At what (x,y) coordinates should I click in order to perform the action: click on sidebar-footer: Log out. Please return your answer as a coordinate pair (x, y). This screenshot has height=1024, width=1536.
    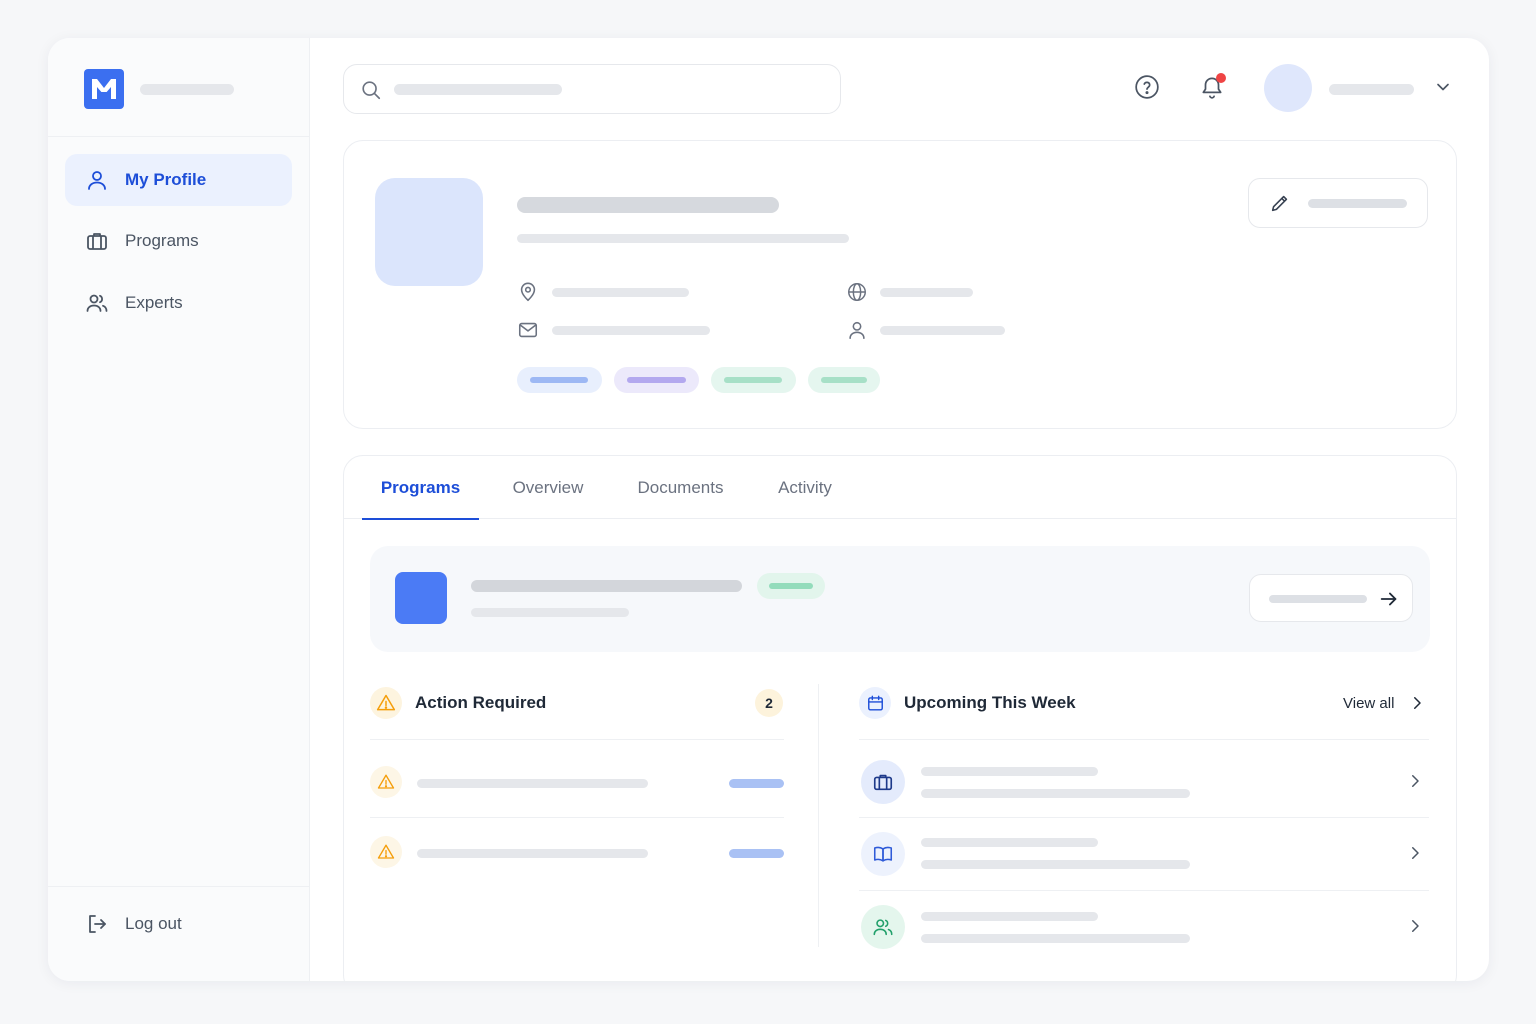
    Looking at the image, I should click on (179, 933).